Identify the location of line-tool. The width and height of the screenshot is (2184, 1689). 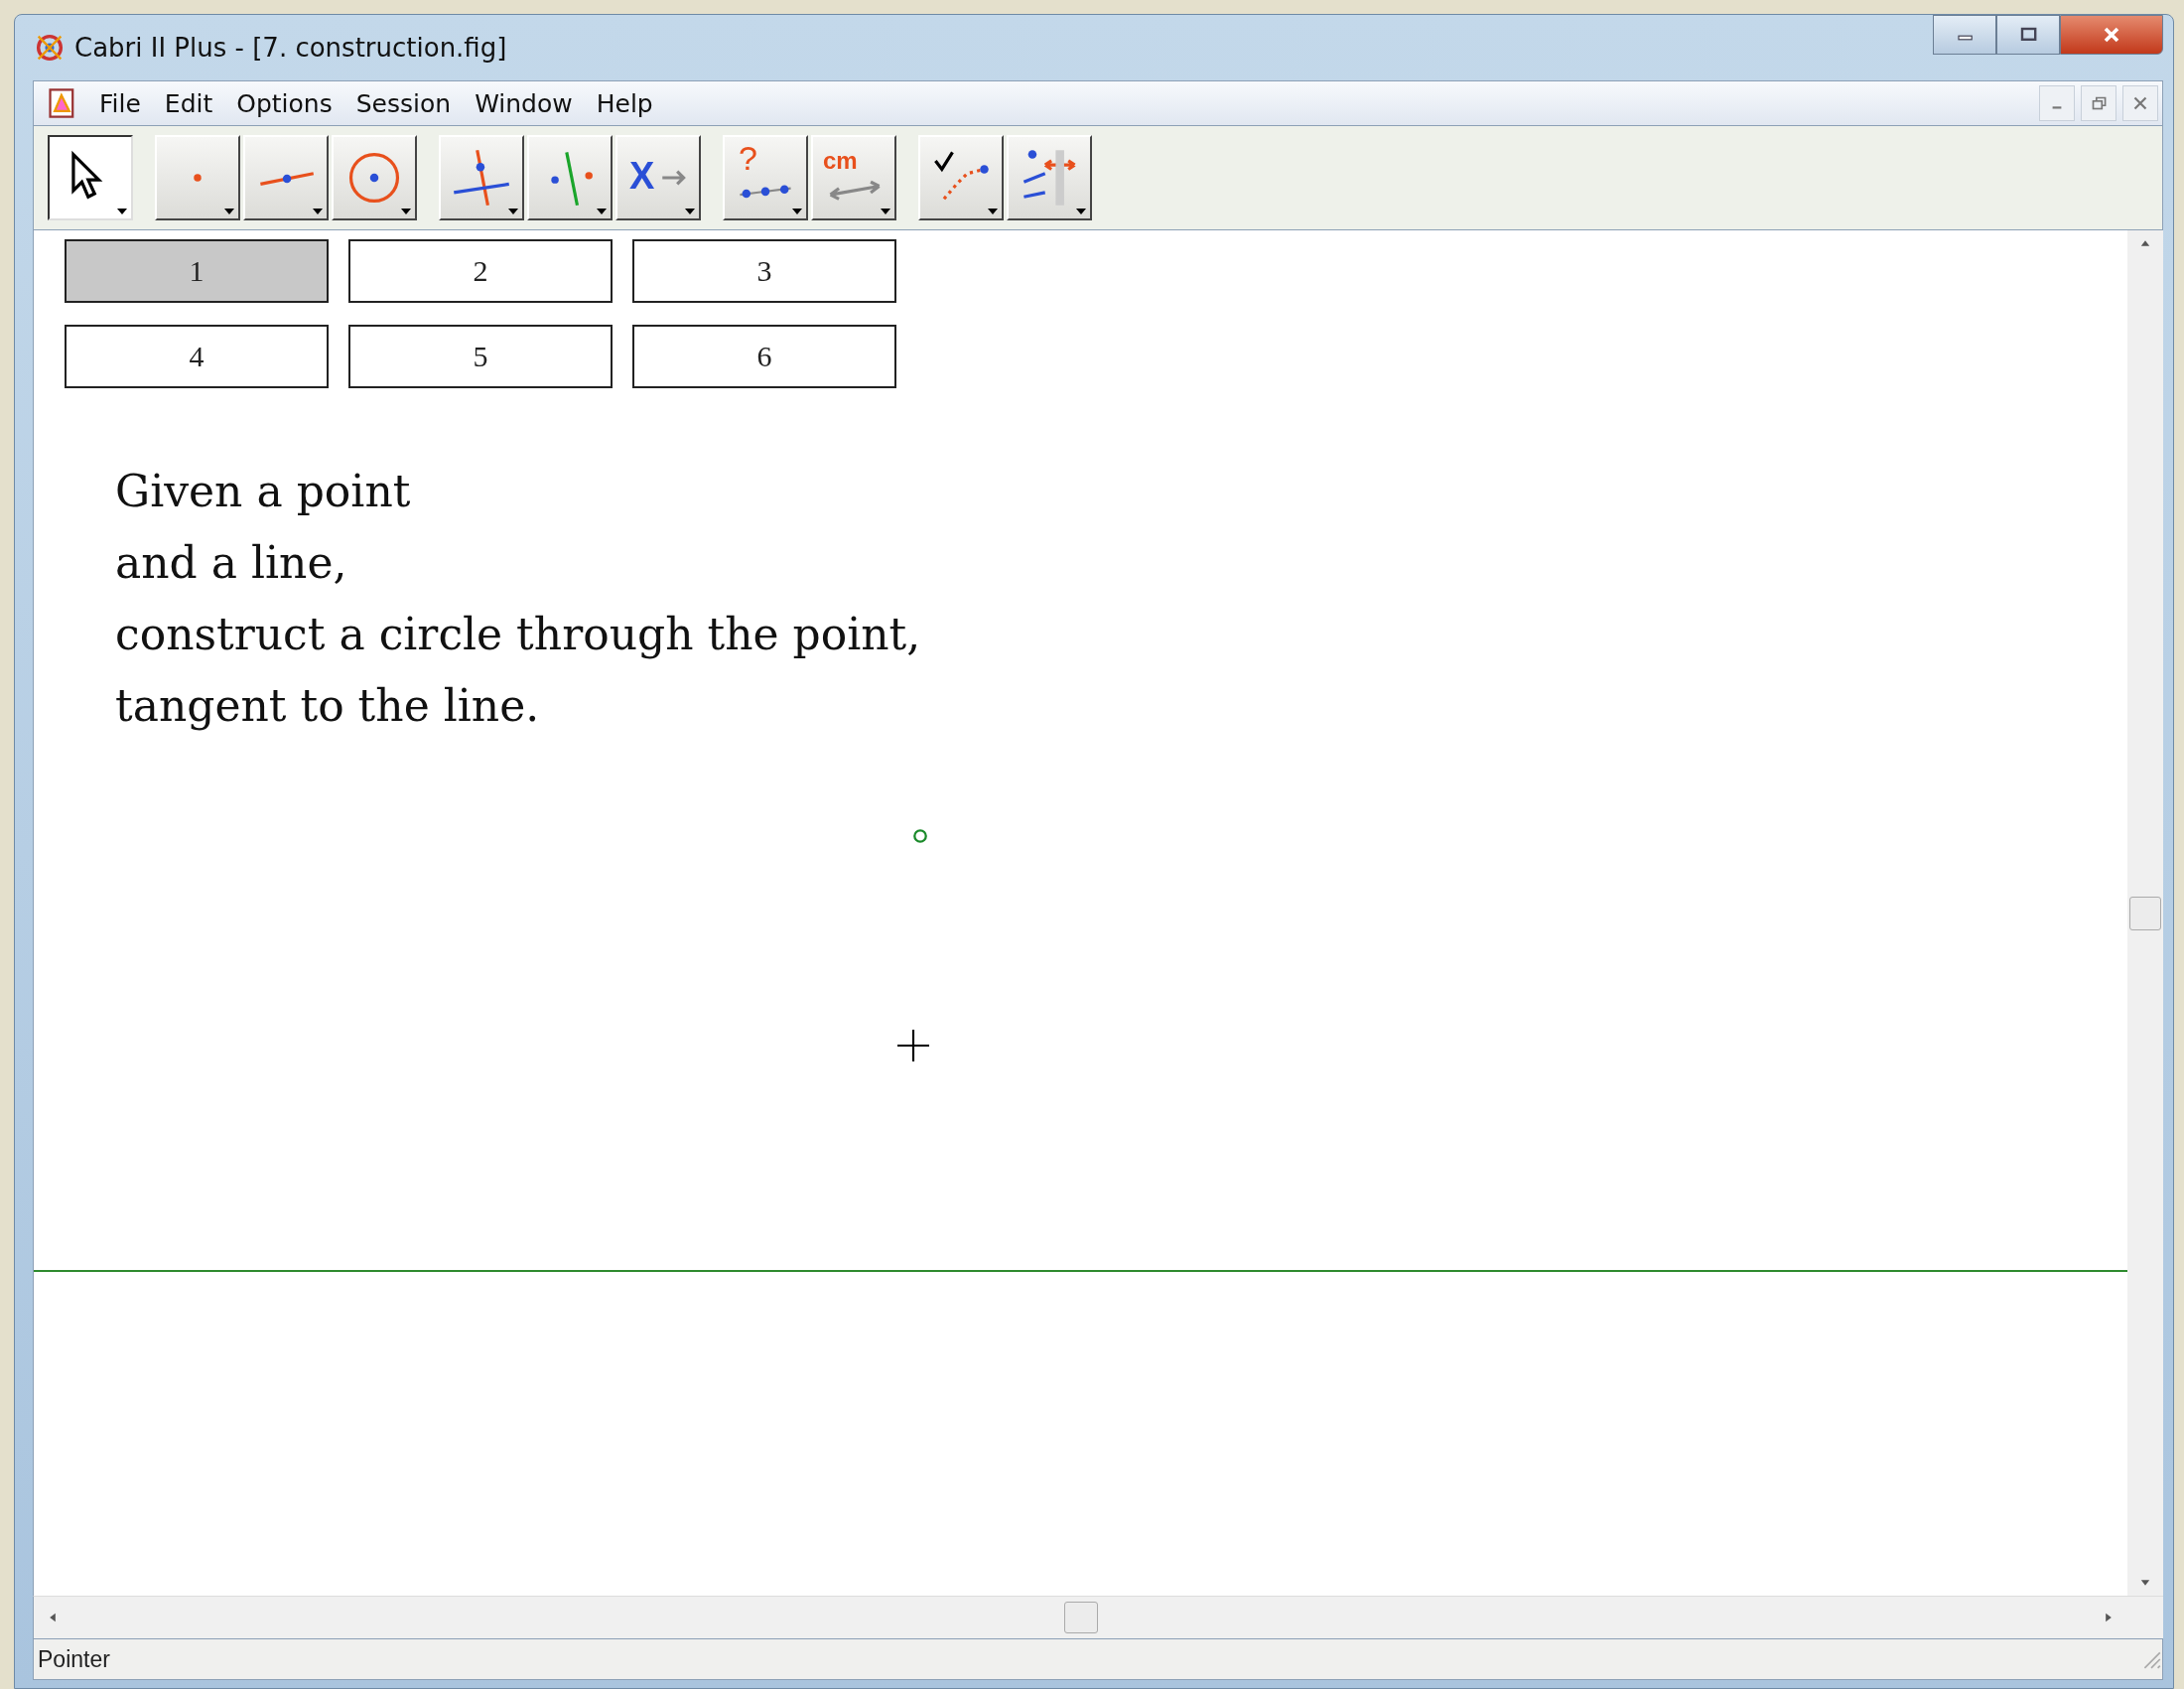
(286, 177).